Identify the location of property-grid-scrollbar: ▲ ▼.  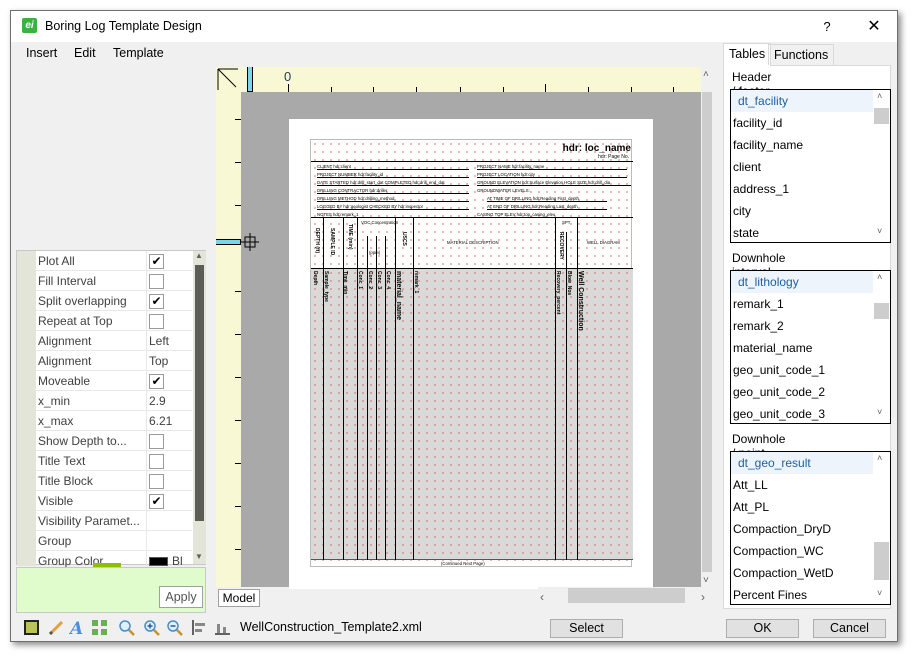
(199, 407).